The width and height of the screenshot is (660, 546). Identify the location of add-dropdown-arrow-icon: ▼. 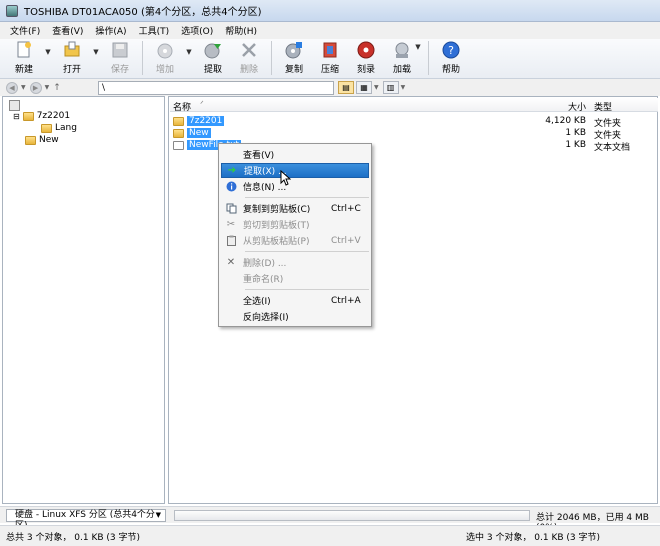
(189, 58).